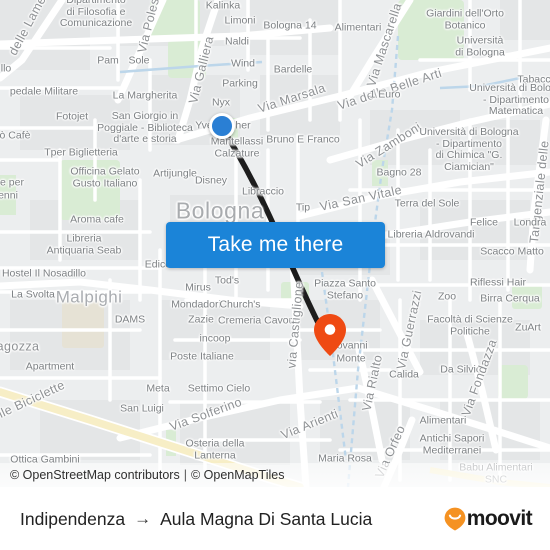  Describe the element at coordinates (455, 519) in the screenshot. I see `moovit-pin-smile-icon` at that location.